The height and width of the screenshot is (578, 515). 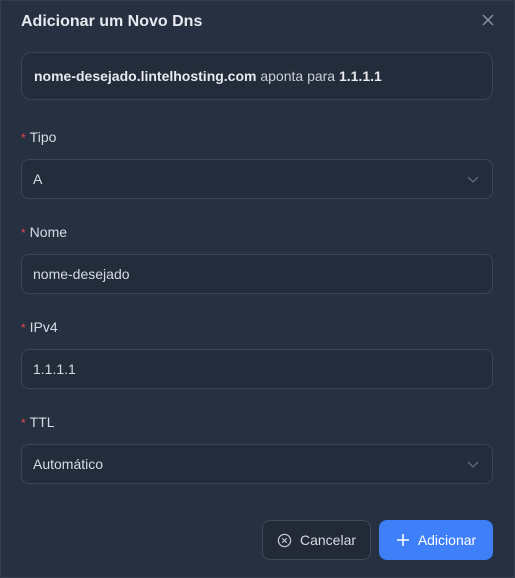 What do you see at coordinates (298, 76) in the screenshot?
I see `preview-middle: aponta para` at bounding box center [298, 76].